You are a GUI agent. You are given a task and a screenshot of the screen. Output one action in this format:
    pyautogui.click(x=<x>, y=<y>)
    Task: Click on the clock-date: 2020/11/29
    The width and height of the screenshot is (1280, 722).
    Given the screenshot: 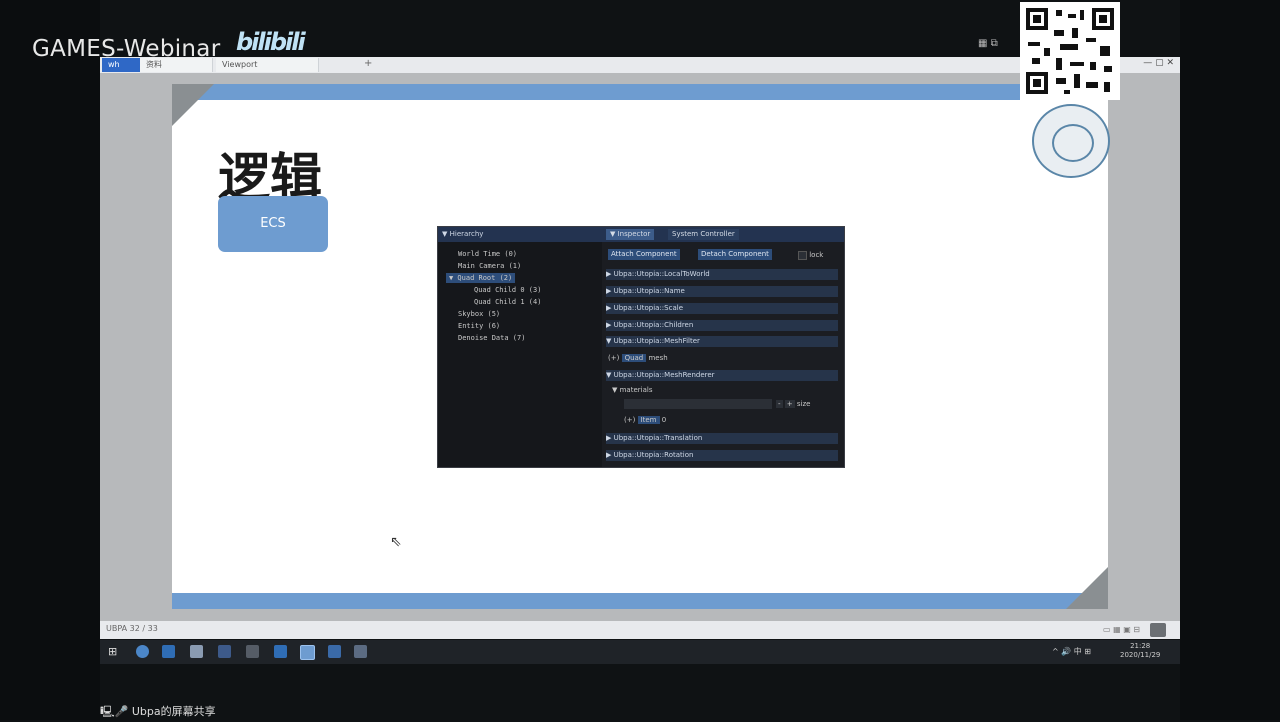 What is the action you would take?
    pyautogui.click(x=1140, y=655)
    